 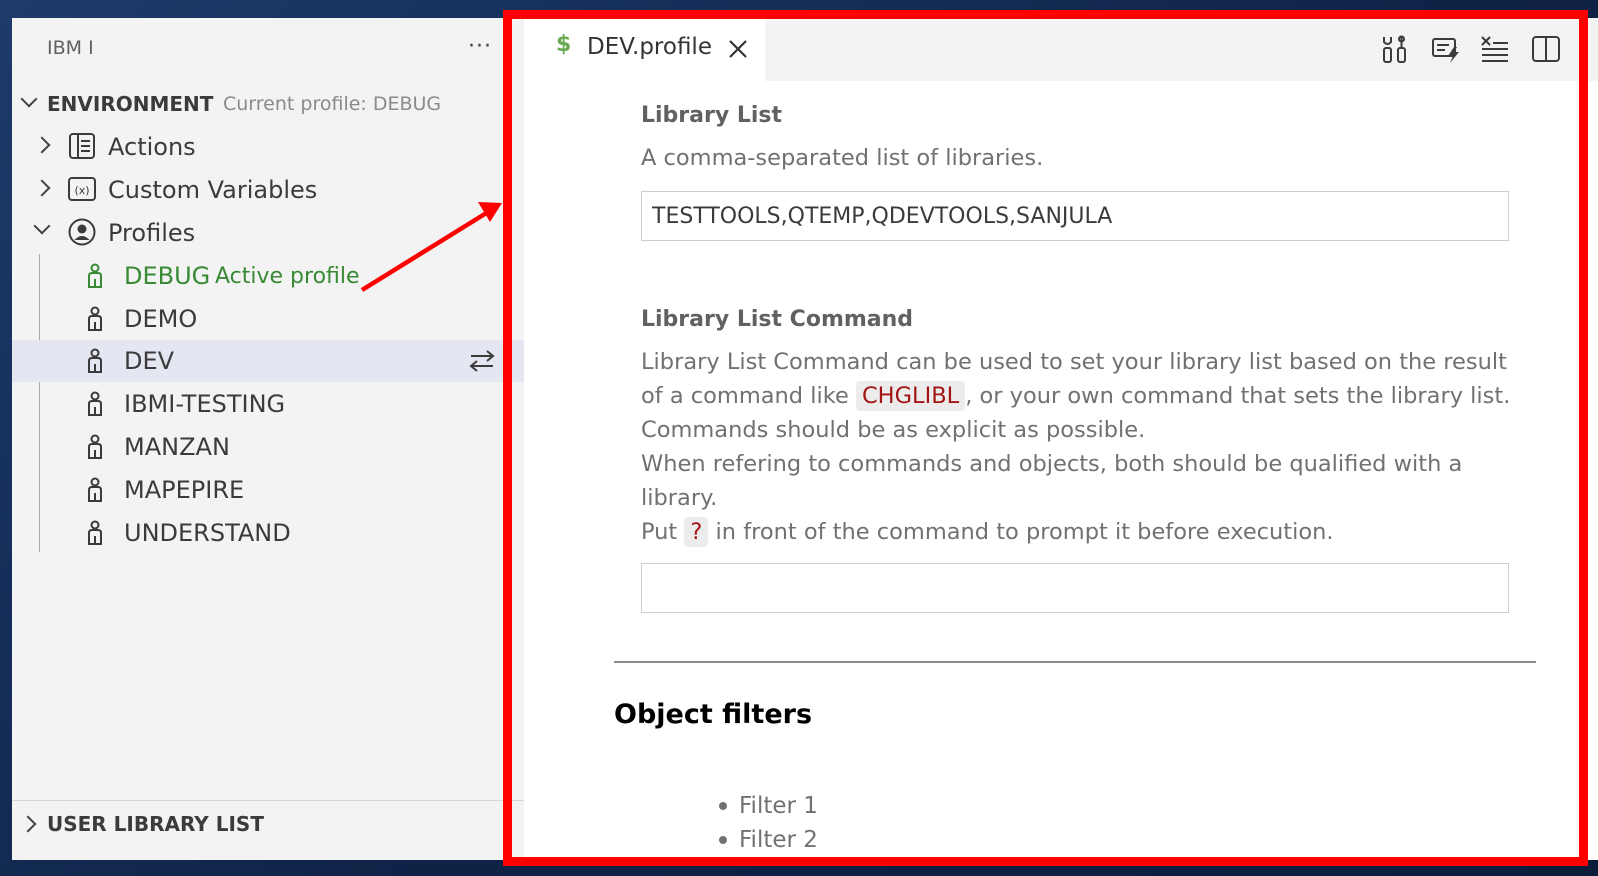 What do you see at coordinates (82, 146) in the screenshot?
I see `notebook-icon` at bounding box center [82, 146].